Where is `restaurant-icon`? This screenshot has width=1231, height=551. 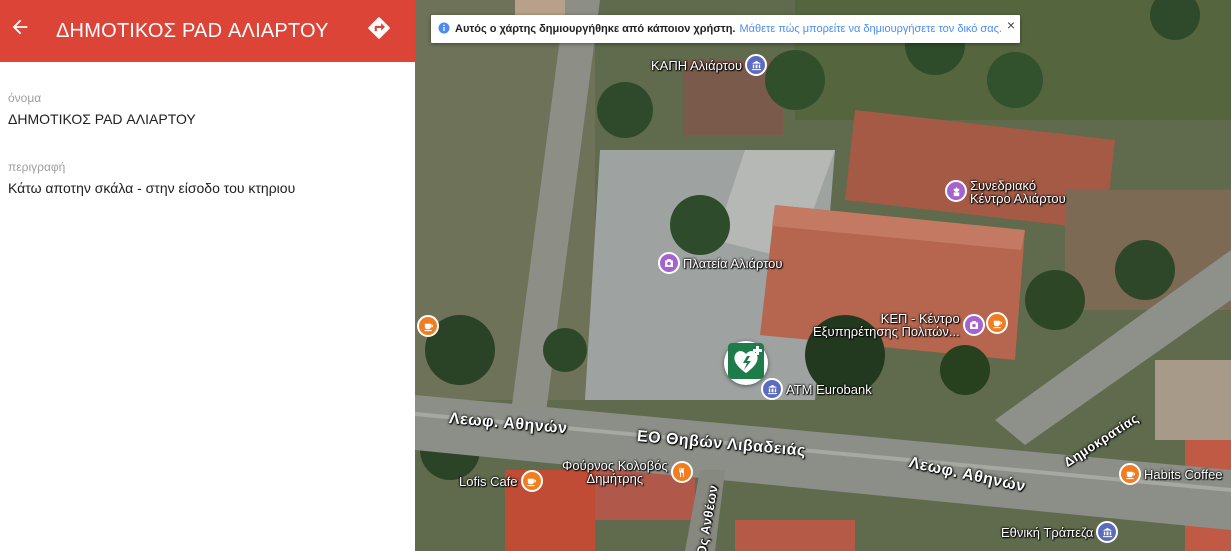
restaurant-icon is located at coordinates (681, 472).